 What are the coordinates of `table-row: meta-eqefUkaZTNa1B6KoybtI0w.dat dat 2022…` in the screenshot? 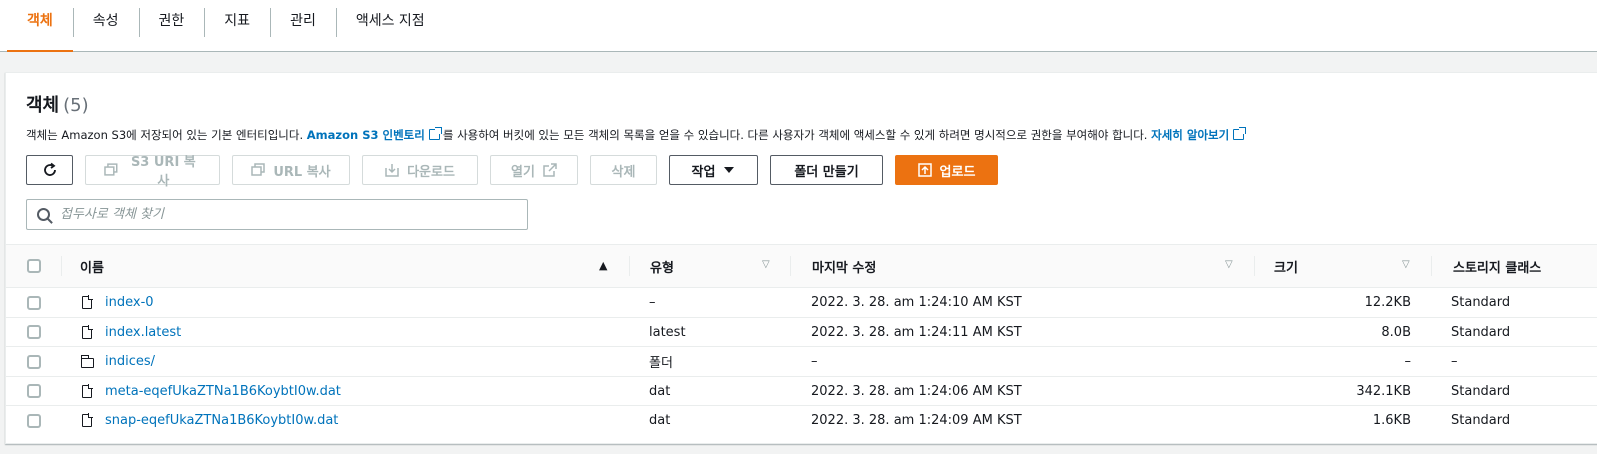 It's located at (801, 391).